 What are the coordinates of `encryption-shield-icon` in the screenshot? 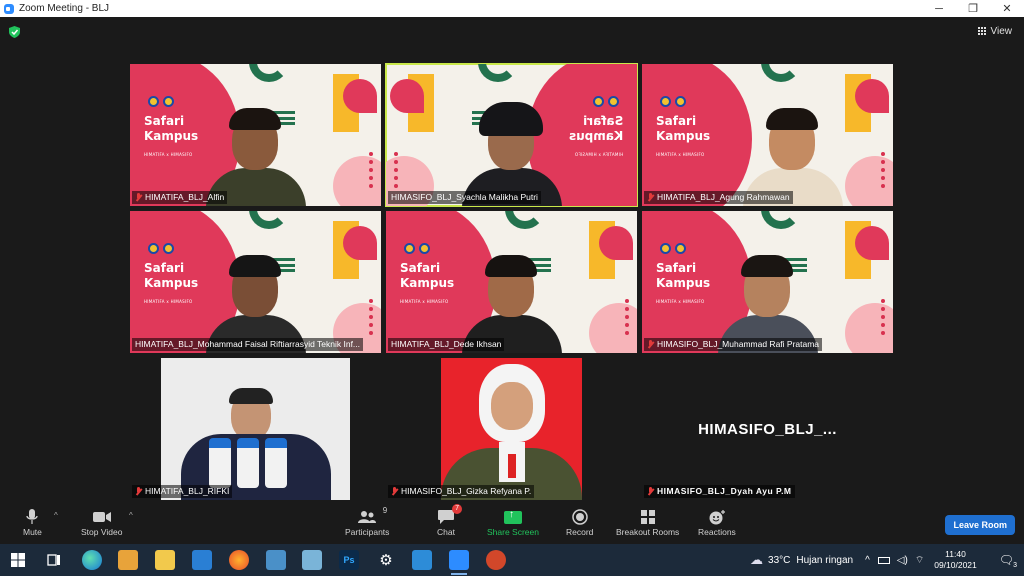 It's located at (14, 32).